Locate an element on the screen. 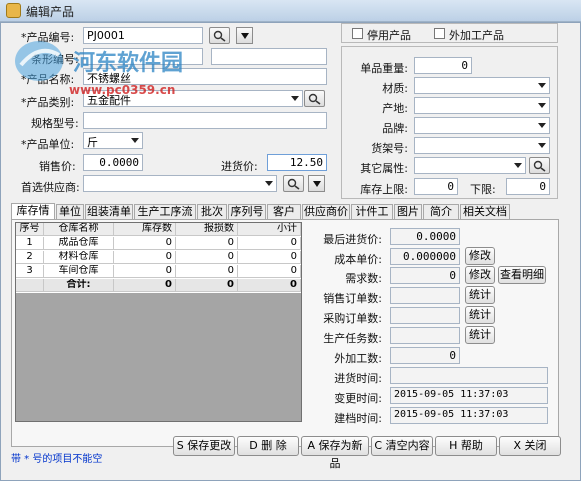 Image resolution: width=581 pixels, height=481 pixels. title-bar: 编辑产品 is located at coordinates (290, 11).